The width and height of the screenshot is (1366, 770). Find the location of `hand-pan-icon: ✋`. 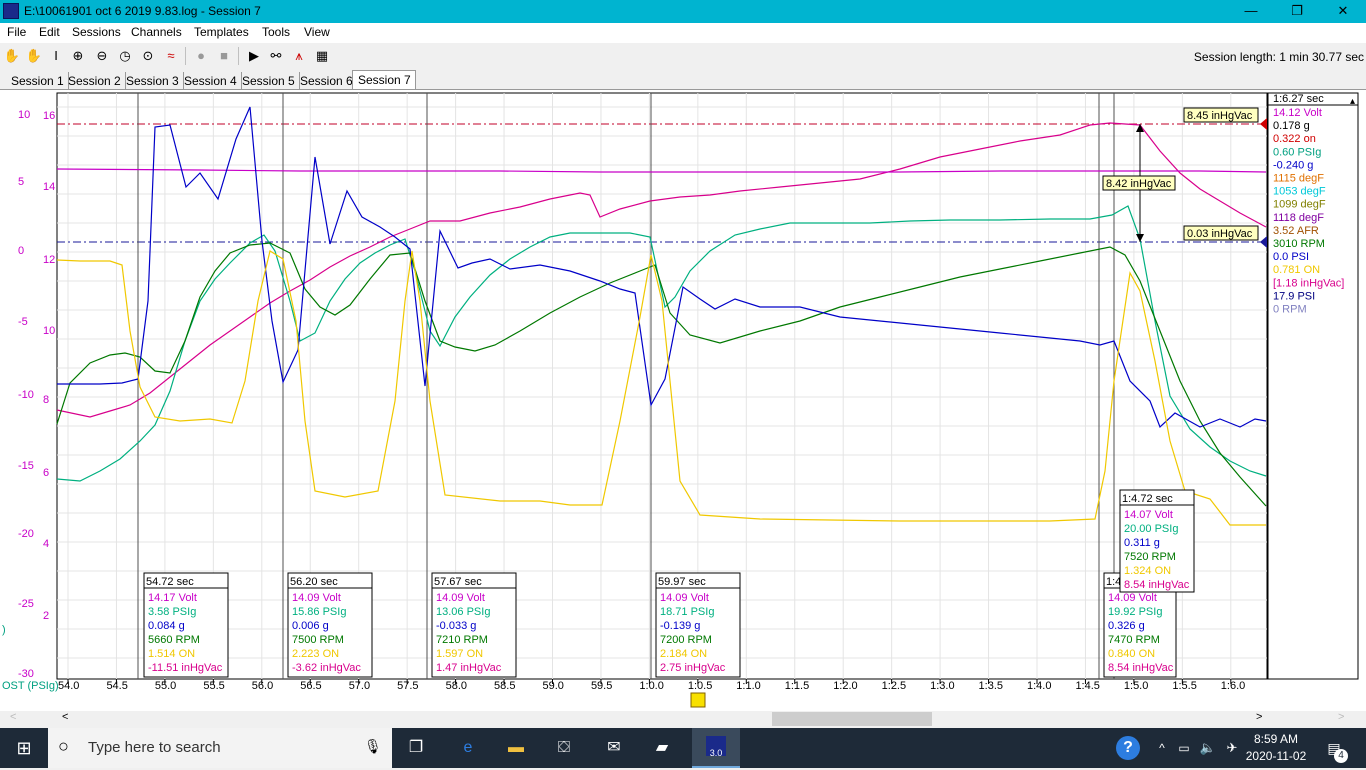

hand-pan-icon: ✋ is located at coordinates (12, 56).